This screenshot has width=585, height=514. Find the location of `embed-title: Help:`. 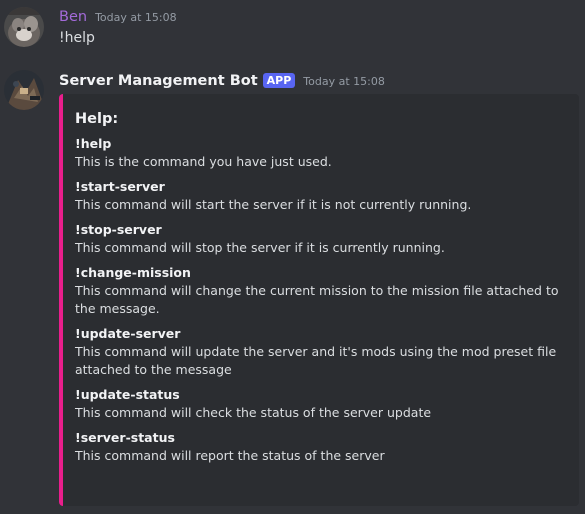

embed-title: Help: is located at coordinates (97, 119).